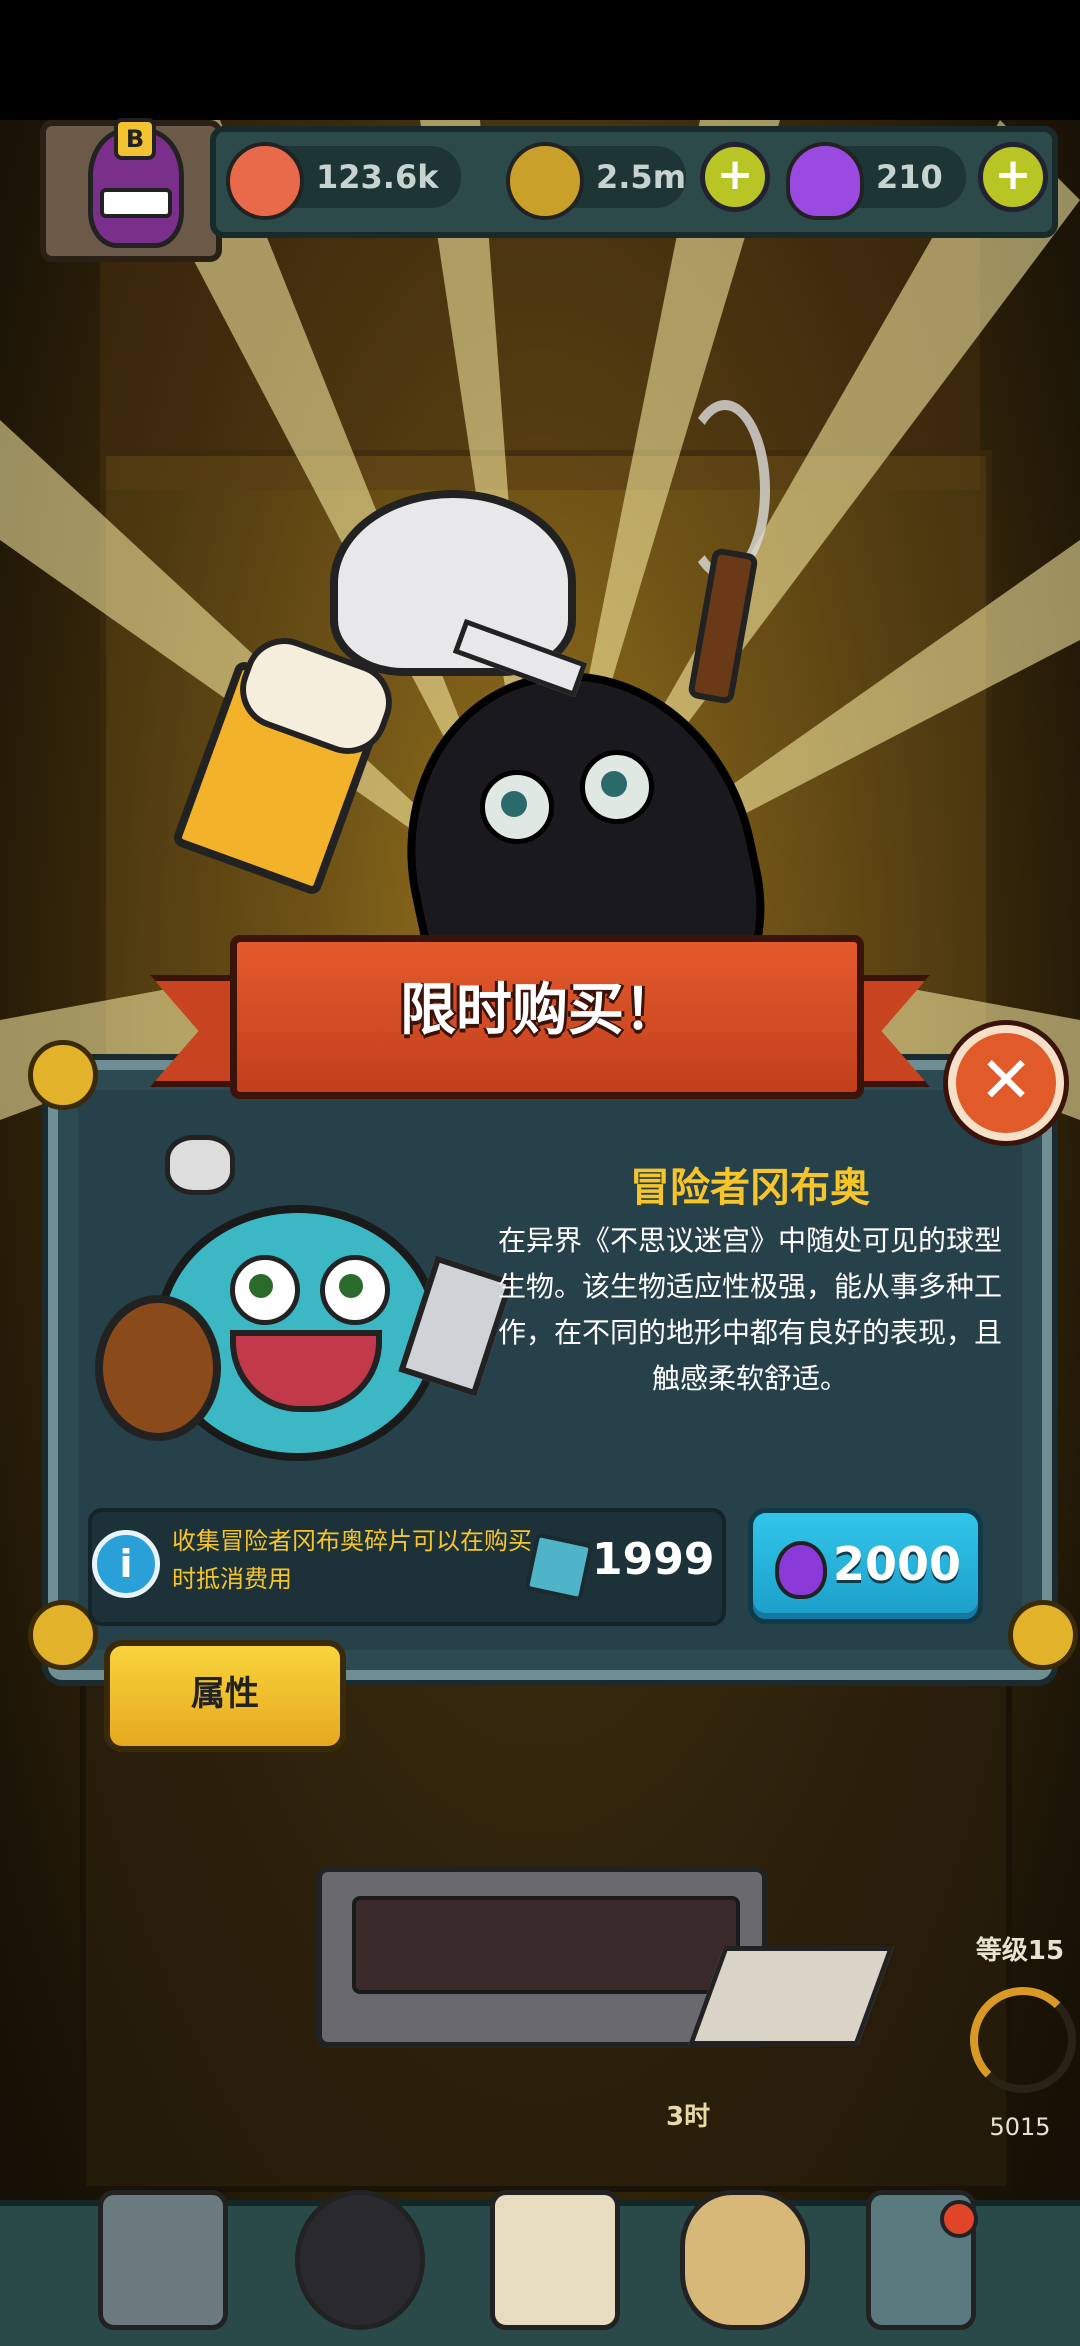 The image size is (1080, 2346). I want to click on level-label: 等级15, so click(1020, 1951).